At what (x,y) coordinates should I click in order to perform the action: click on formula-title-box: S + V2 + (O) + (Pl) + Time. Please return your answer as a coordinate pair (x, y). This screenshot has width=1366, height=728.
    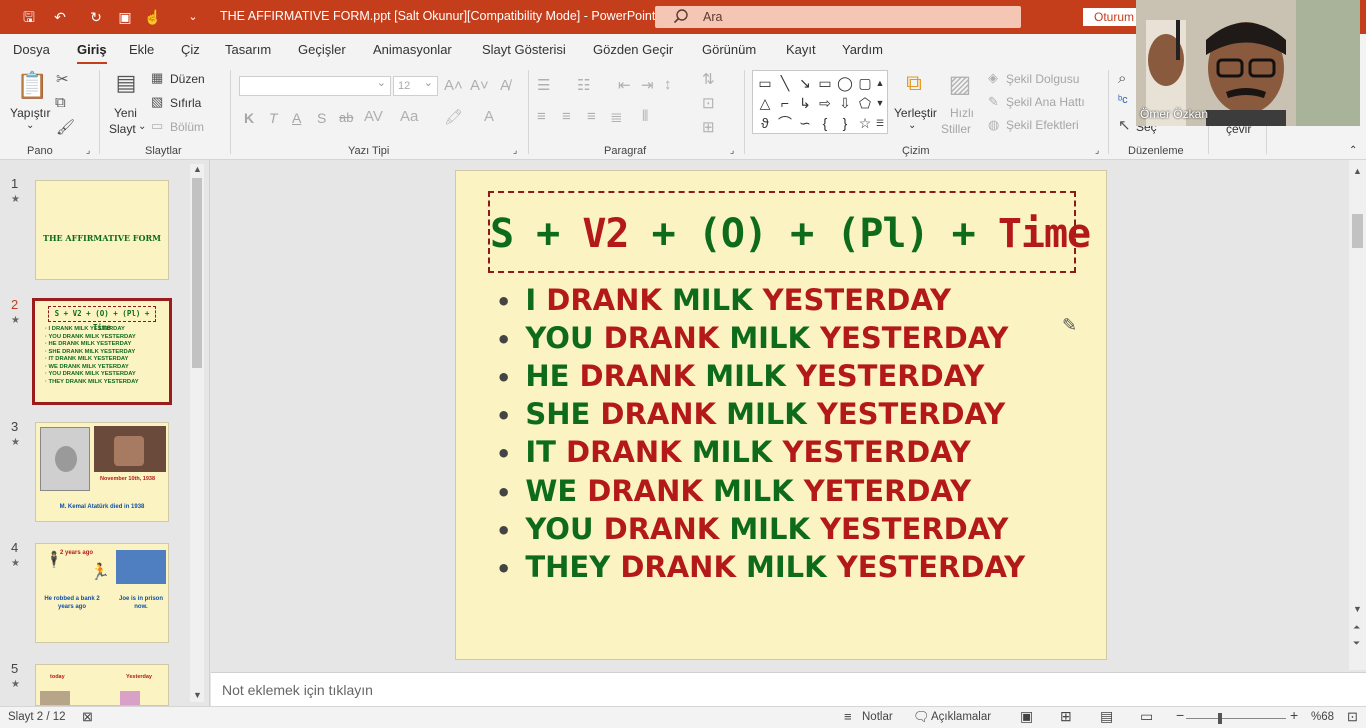
    Looking at the image, I should click on (789, 232).